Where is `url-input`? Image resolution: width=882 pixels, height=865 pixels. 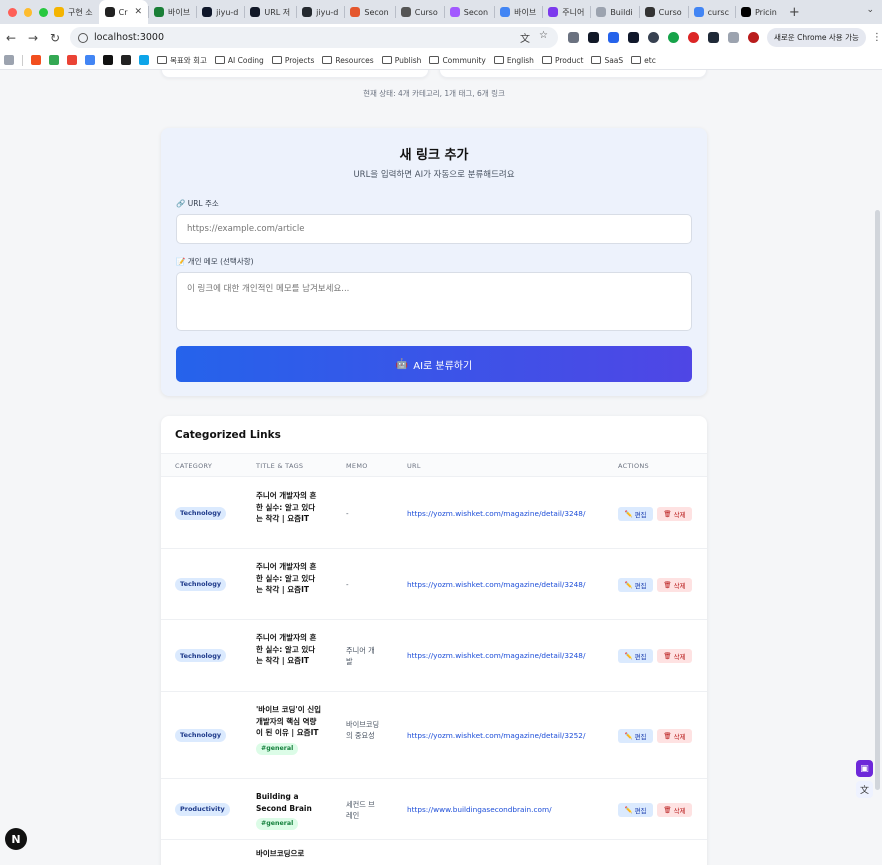 url-input is located at coordinates (434, 229).